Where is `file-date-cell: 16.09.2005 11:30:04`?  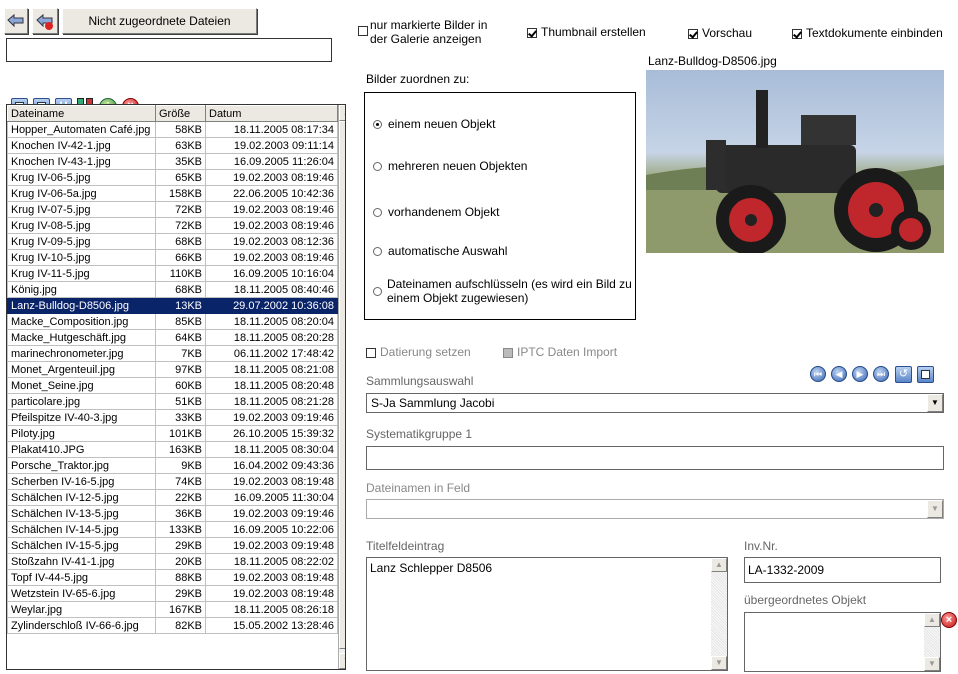
file-date-cell: 16.09.2005 11:30:04 is located at coordinates (271, 497).